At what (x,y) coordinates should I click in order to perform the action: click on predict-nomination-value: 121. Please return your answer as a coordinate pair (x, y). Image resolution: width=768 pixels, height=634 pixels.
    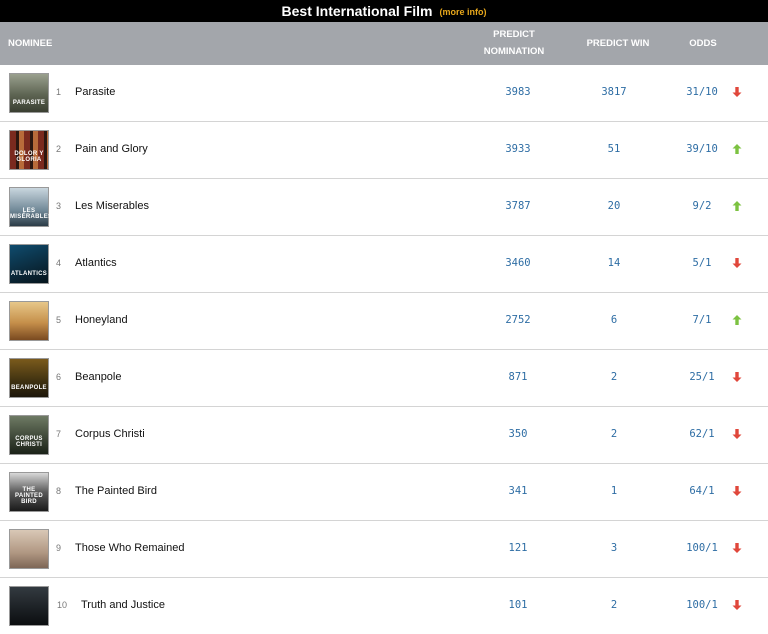
    Looking at the image, I should click on (518, 548).